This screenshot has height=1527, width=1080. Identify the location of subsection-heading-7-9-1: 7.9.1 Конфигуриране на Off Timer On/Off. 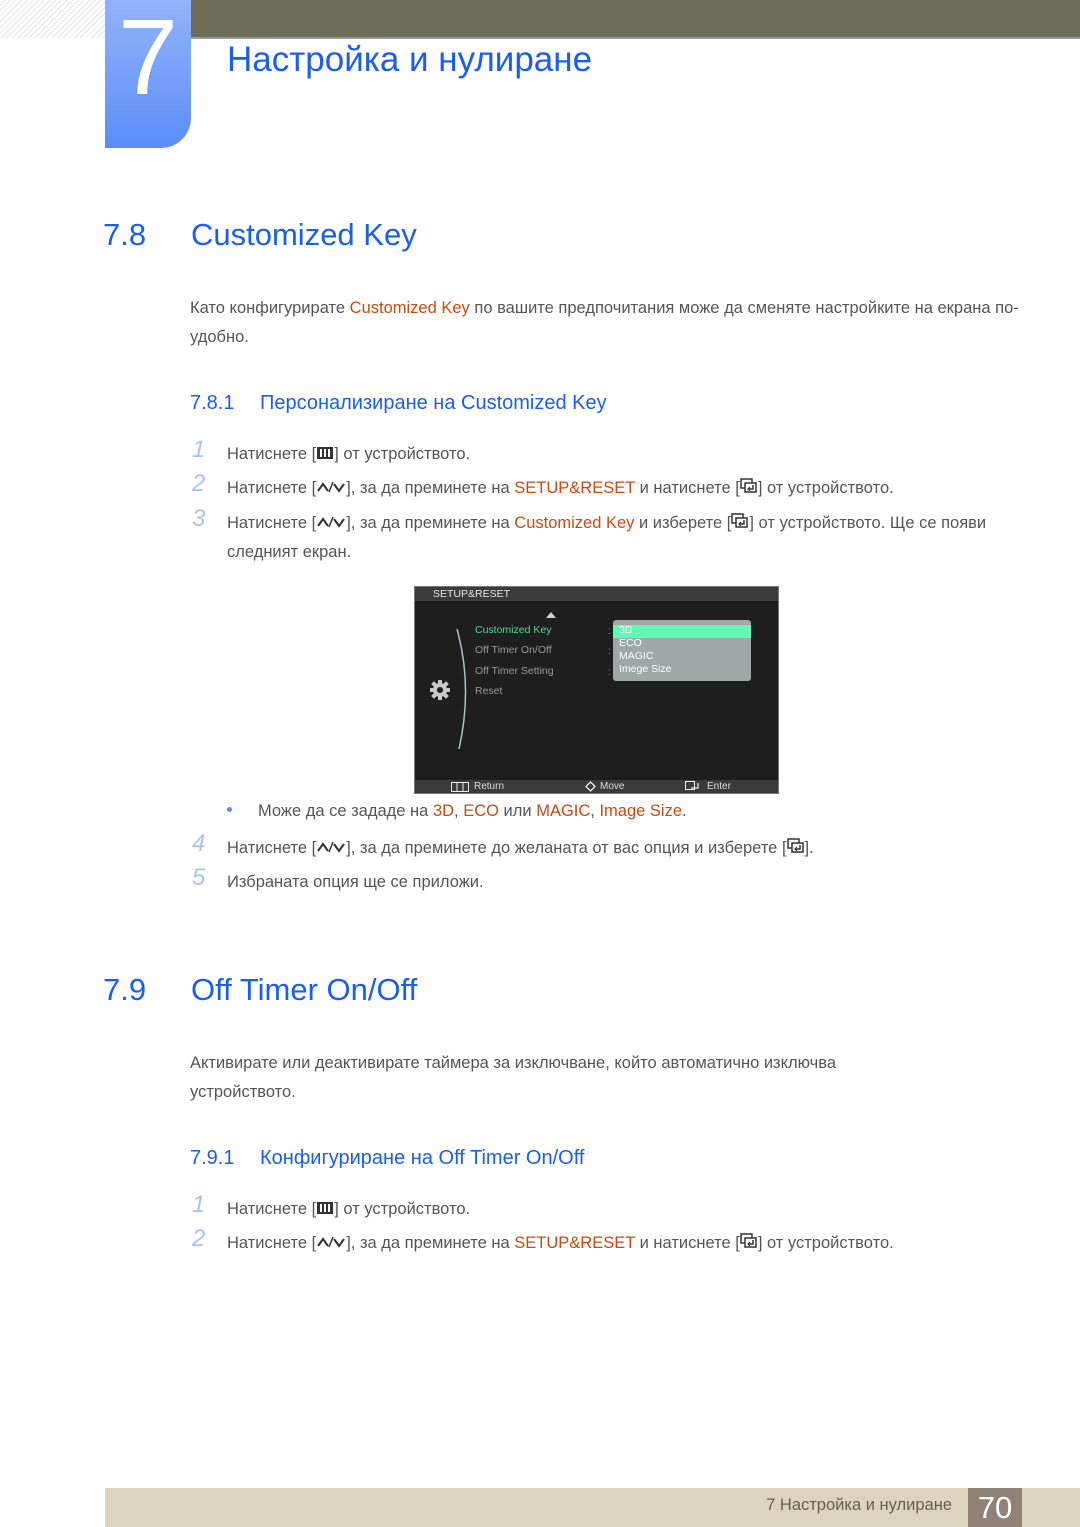
(387, 1158).